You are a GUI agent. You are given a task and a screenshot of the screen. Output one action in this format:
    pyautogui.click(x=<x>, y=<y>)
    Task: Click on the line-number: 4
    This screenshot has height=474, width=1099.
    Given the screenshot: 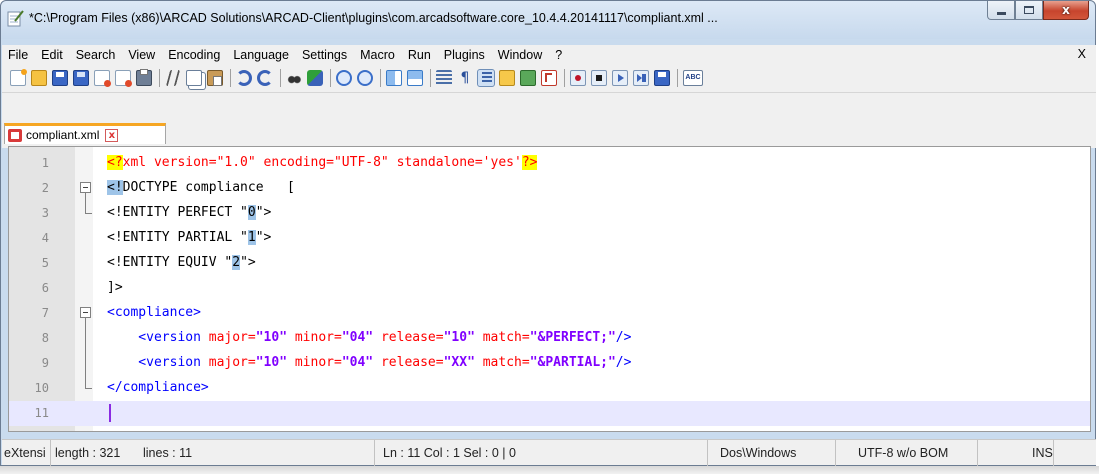 What is the action you would take?
    pyautogui.click(x=45, y=238)
    